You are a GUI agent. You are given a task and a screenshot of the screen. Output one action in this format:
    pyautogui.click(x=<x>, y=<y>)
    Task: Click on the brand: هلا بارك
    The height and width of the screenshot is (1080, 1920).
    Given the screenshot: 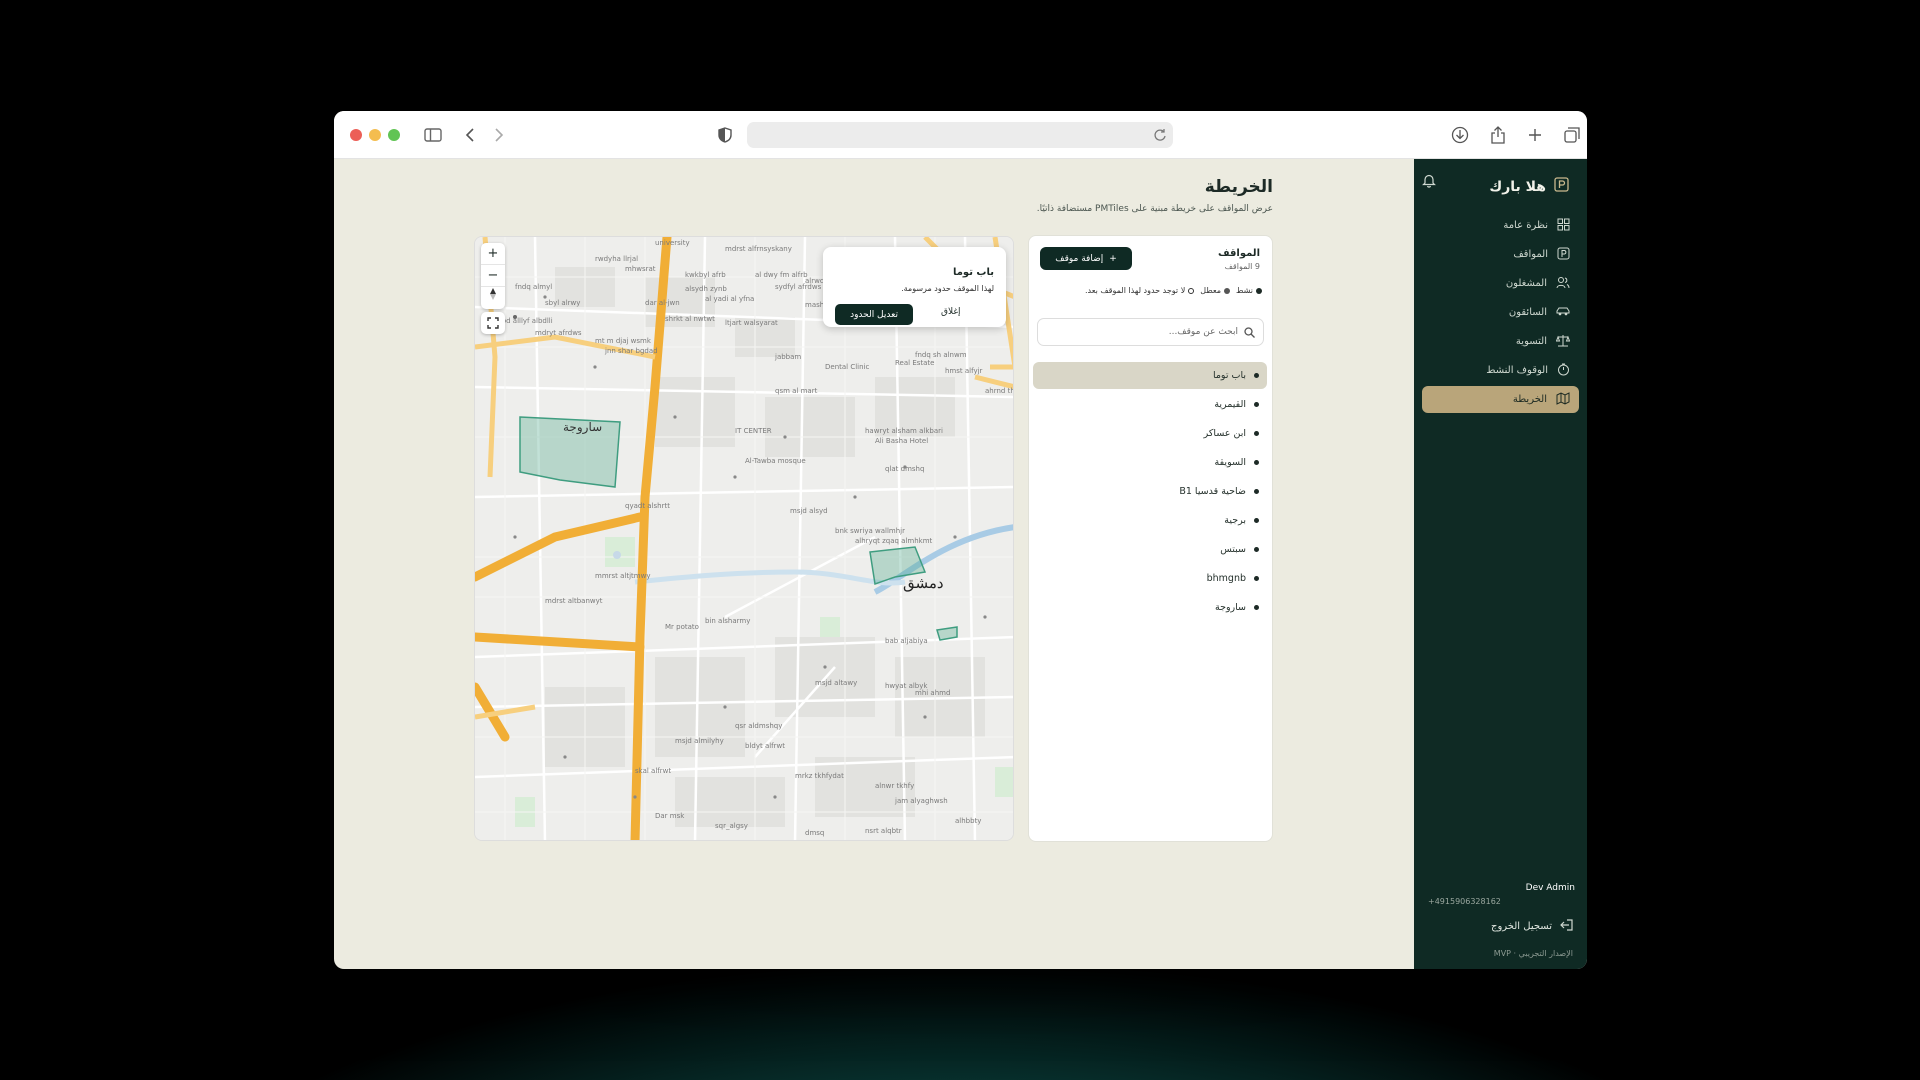 What is the action you would take?
    pyautogui.click(x=1529, y=186)
    